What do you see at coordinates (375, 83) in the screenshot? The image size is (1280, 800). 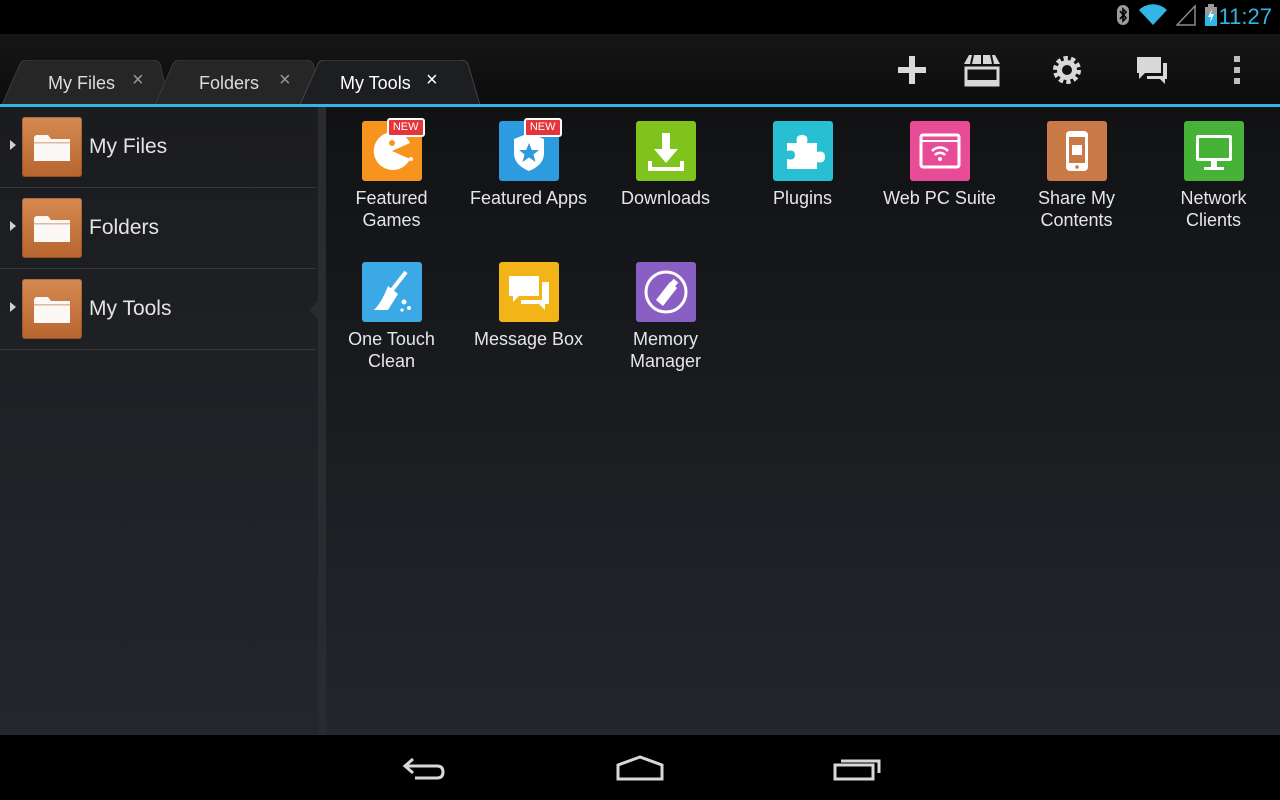 I see `tab-label: My Tools` at bounding box center [375, 83].